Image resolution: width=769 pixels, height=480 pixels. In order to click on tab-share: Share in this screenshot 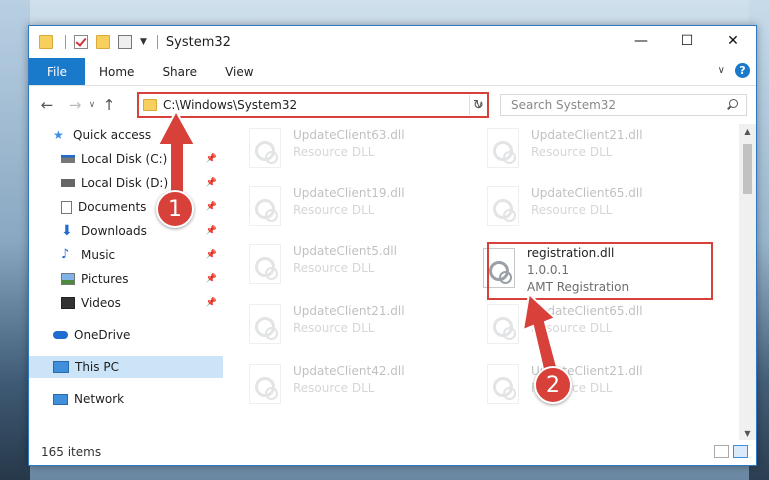, I will do `click(179, 71)`.